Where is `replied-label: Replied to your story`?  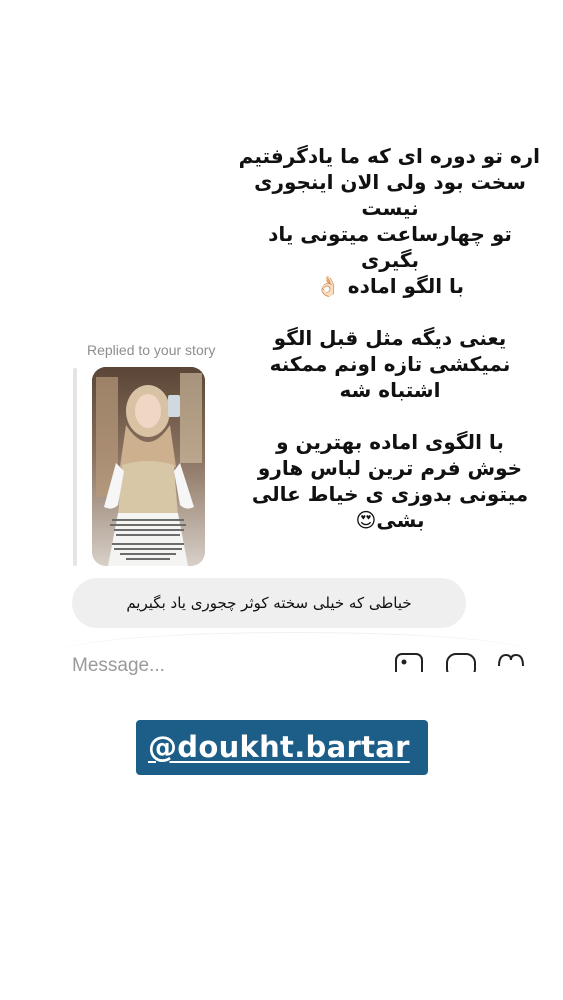
replied-label: Replied to your story is located at coordinates (151, 350).